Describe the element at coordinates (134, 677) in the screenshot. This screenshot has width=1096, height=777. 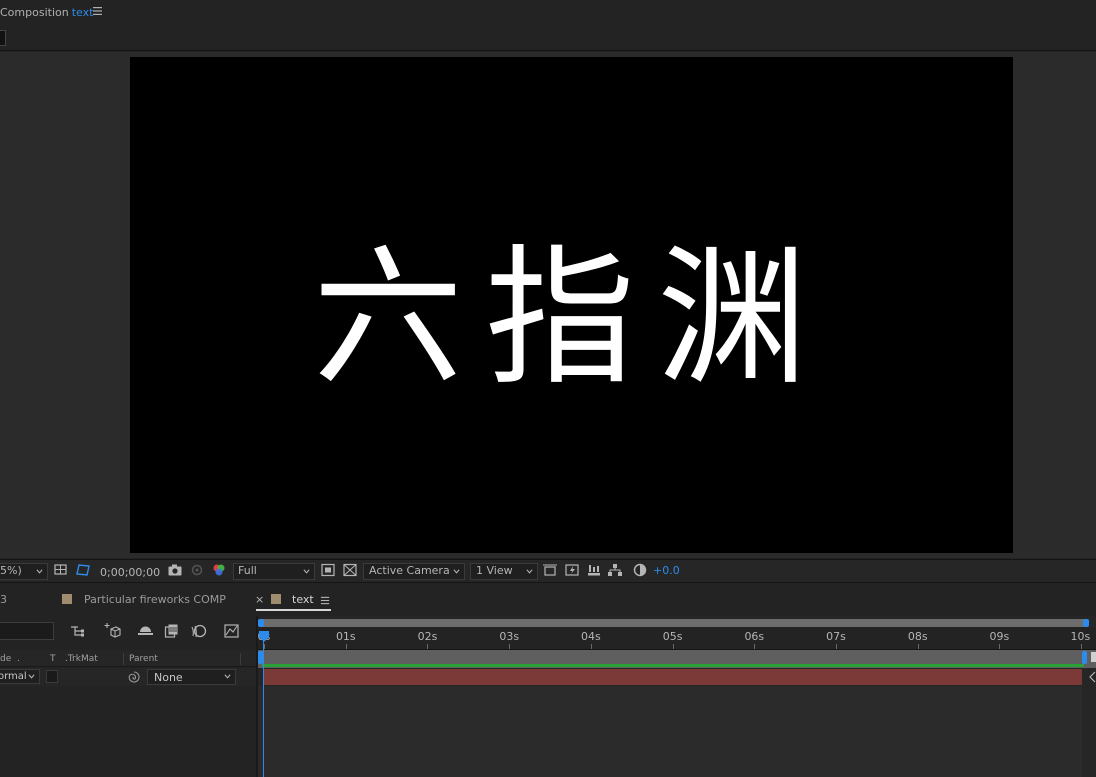
I see `parent-pick-whip-icon` at that location.